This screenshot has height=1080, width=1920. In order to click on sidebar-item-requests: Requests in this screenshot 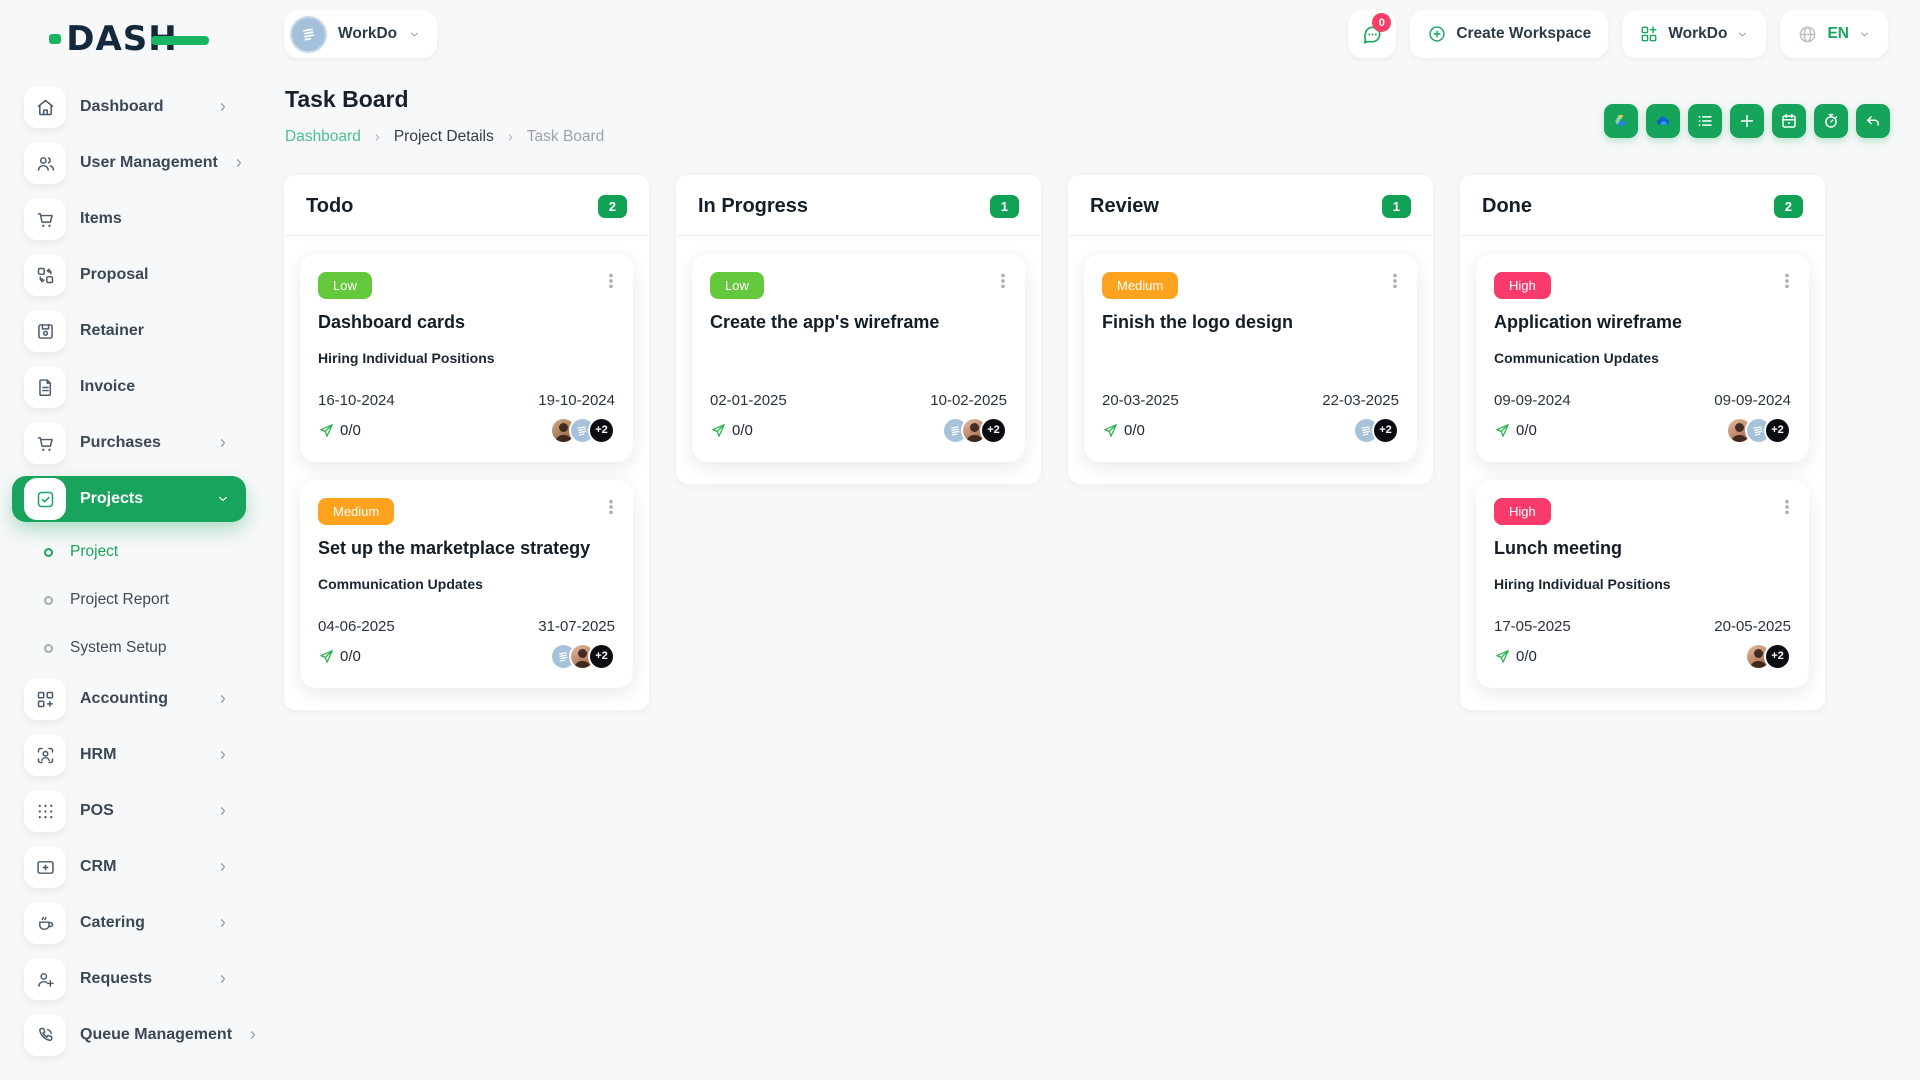, I will do `click(129, 979)`.